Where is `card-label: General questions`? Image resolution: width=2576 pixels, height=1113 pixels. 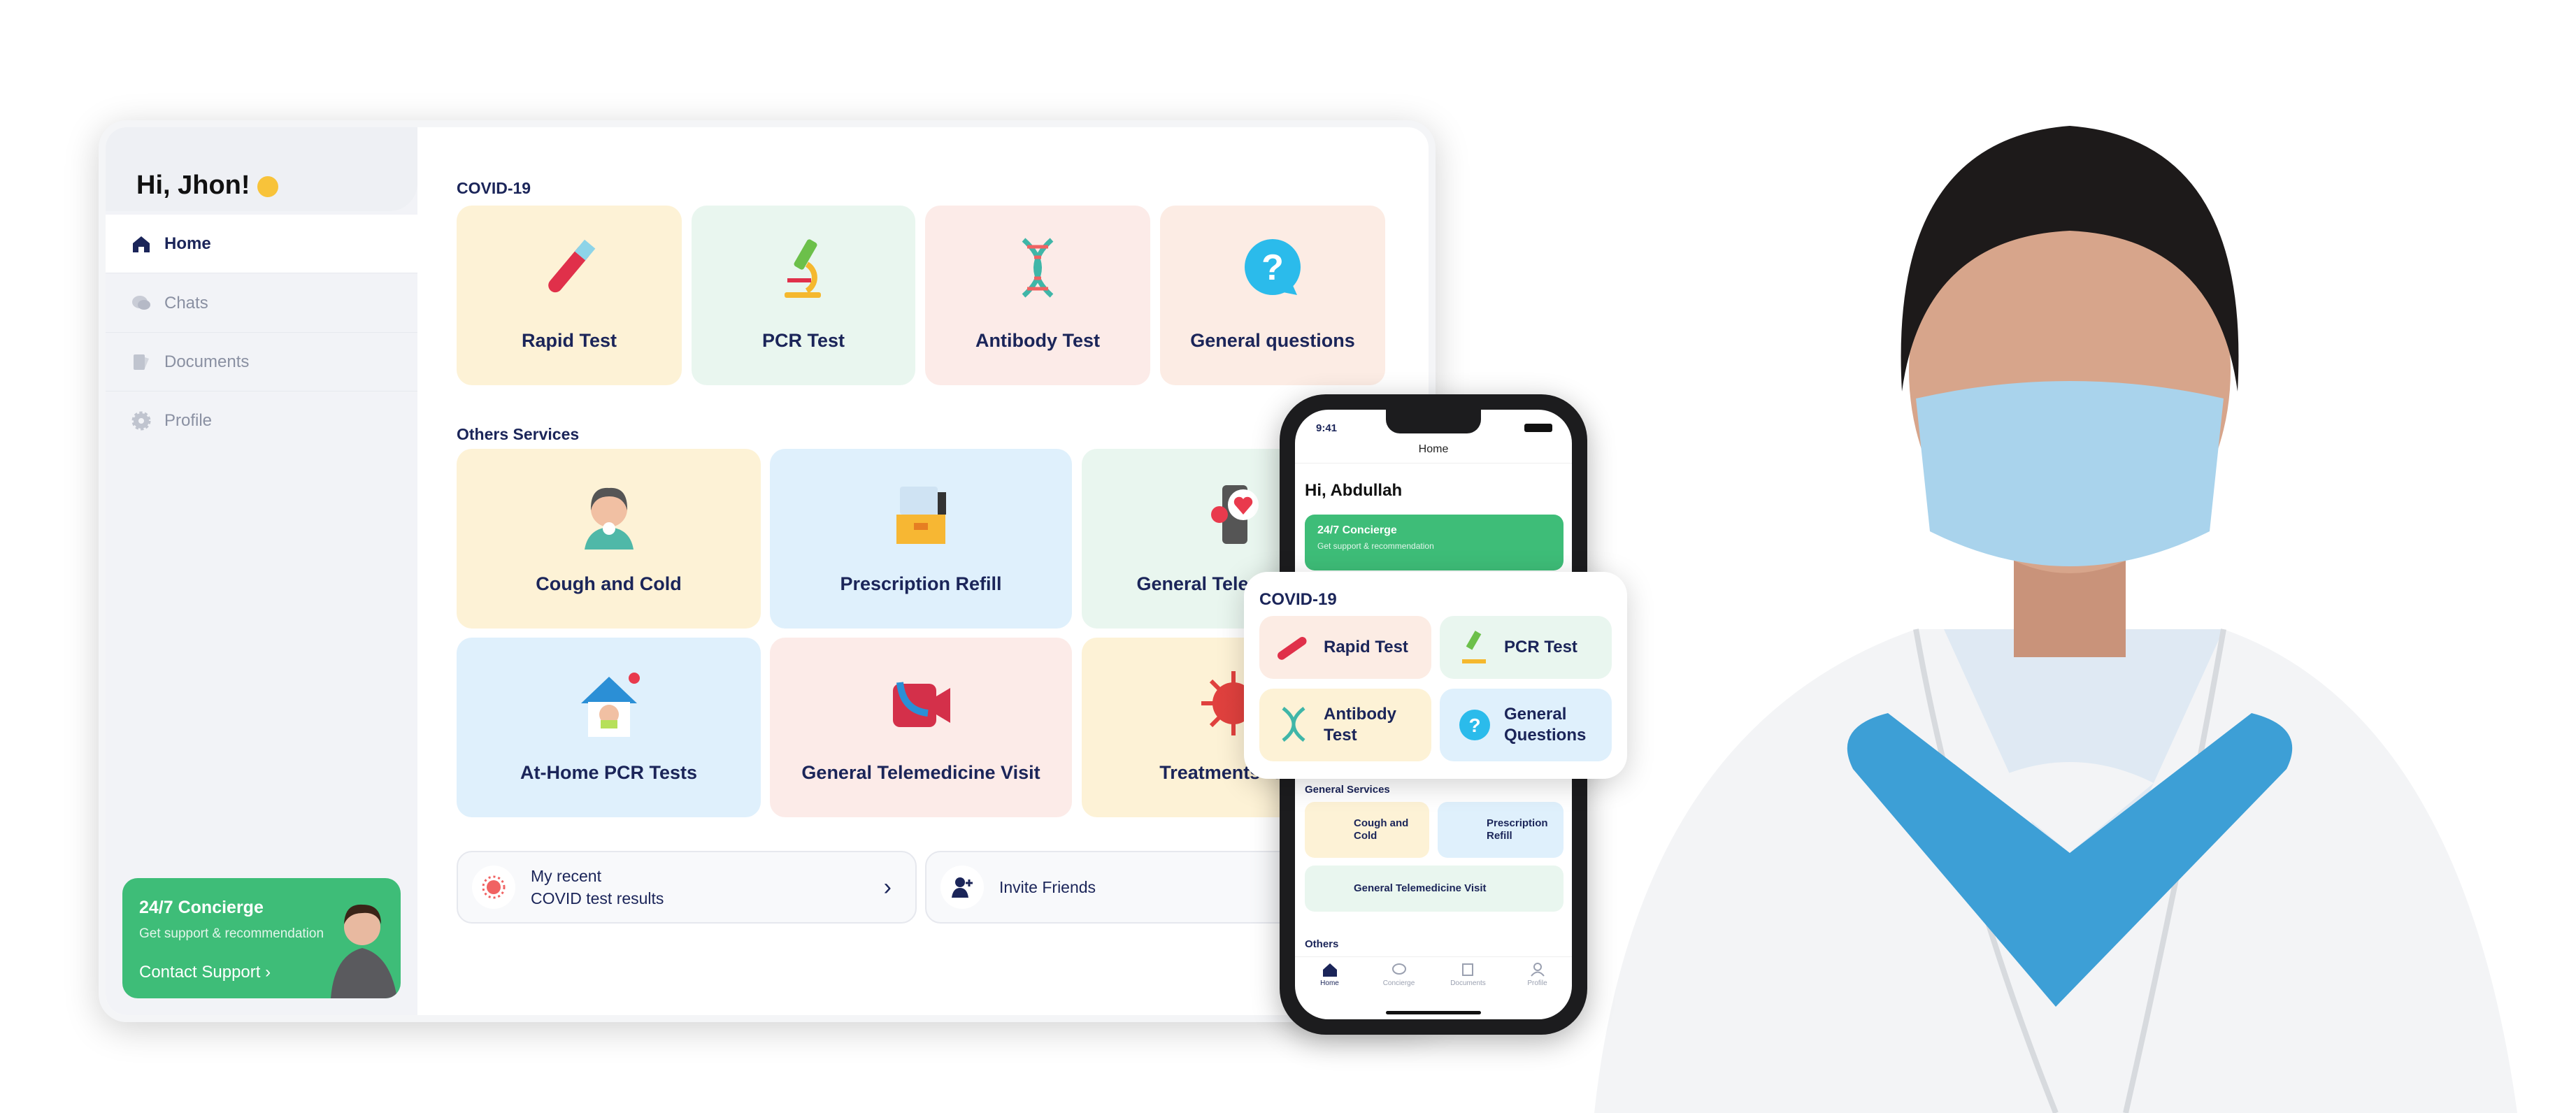 card-label: General questions is located at coordinates (1272, 340).